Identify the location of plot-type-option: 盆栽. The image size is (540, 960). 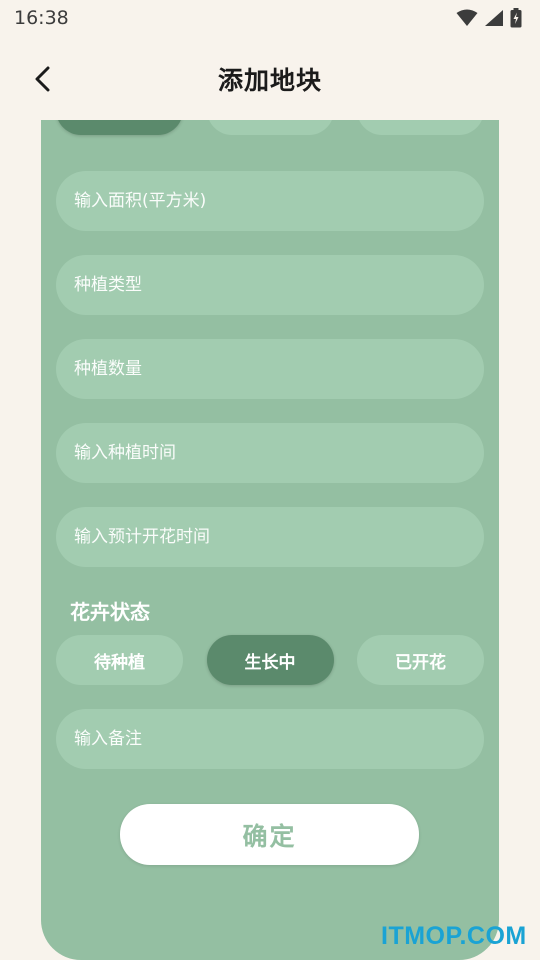
(119, 127).